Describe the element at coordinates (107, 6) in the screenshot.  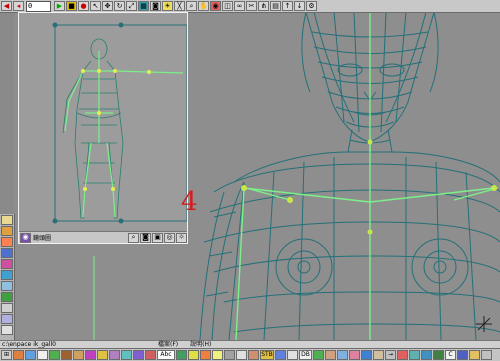
I see `move-icon: ✥` at that location.